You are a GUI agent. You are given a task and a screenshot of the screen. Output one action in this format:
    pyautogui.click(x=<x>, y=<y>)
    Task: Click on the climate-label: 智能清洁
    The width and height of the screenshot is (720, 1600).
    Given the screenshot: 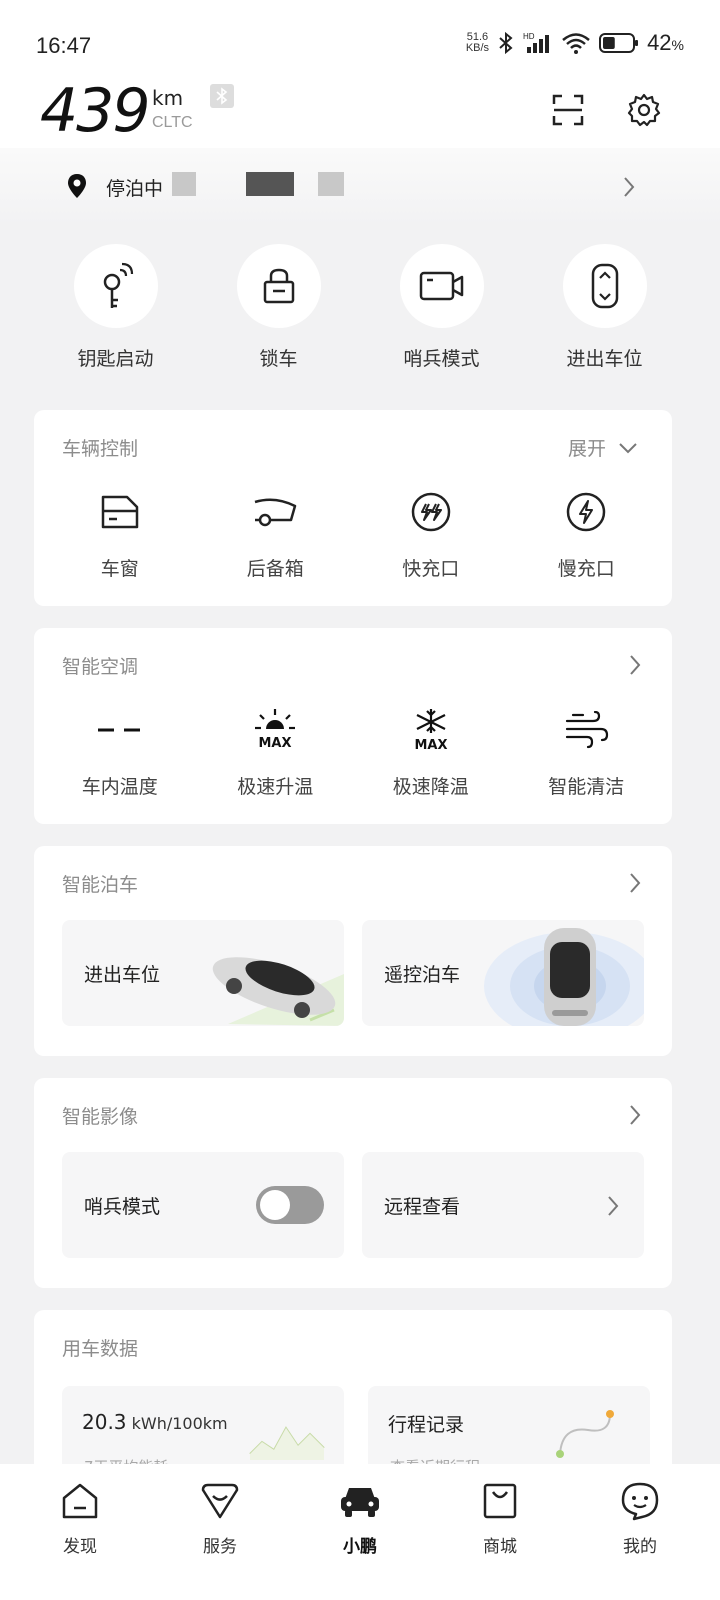 What is the action you would take?
    pyautogui.click(x=586, y=787)
    